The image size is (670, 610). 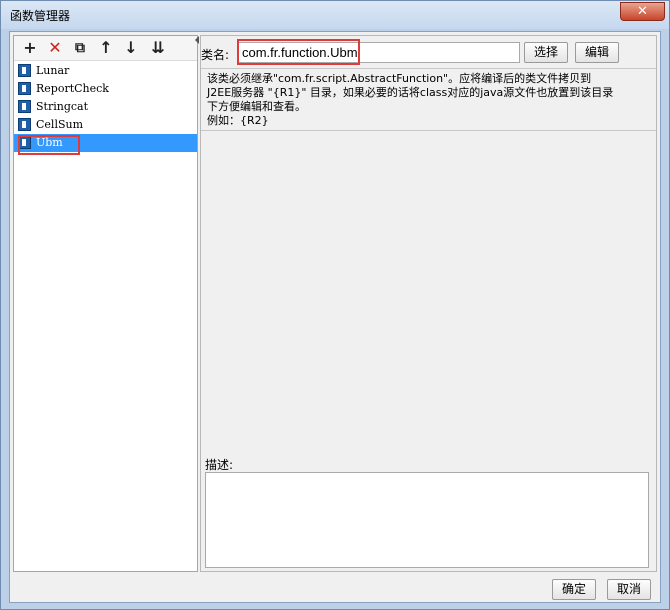 I want to click on move-up-icon: ↑, so click(x=106, y=48).